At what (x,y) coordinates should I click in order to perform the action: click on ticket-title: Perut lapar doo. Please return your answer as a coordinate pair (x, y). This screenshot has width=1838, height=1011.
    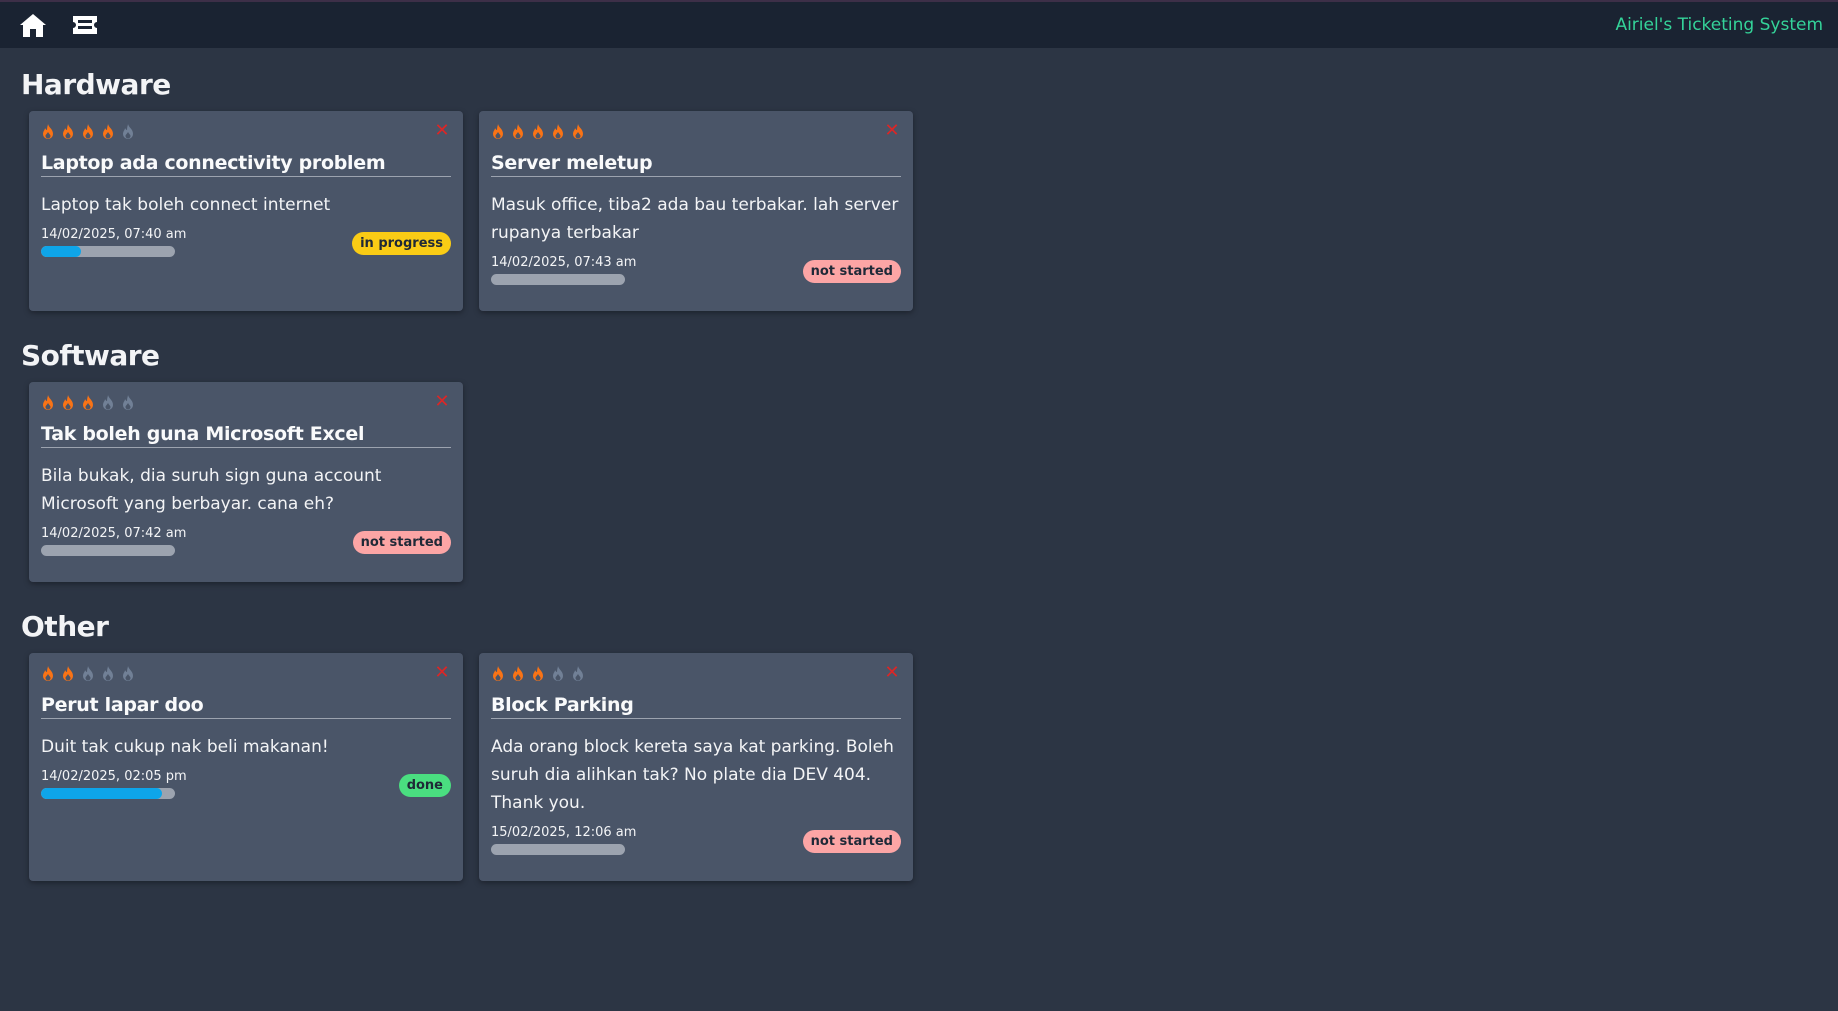
    Looking at the image, I should click on (246, 706).